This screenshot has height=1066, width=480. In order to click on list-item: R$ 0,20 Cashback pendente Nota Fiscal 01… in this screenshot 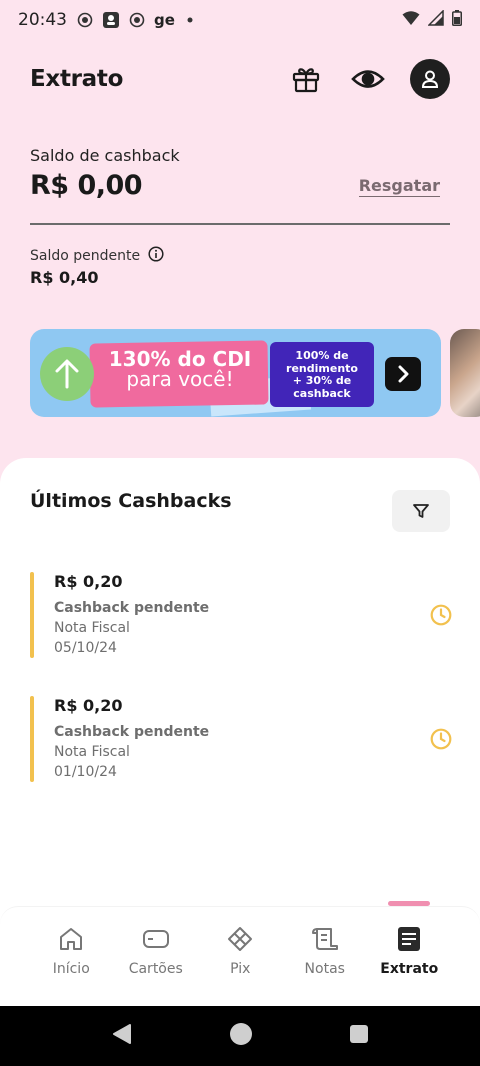, I will do `click(241, 739)`.